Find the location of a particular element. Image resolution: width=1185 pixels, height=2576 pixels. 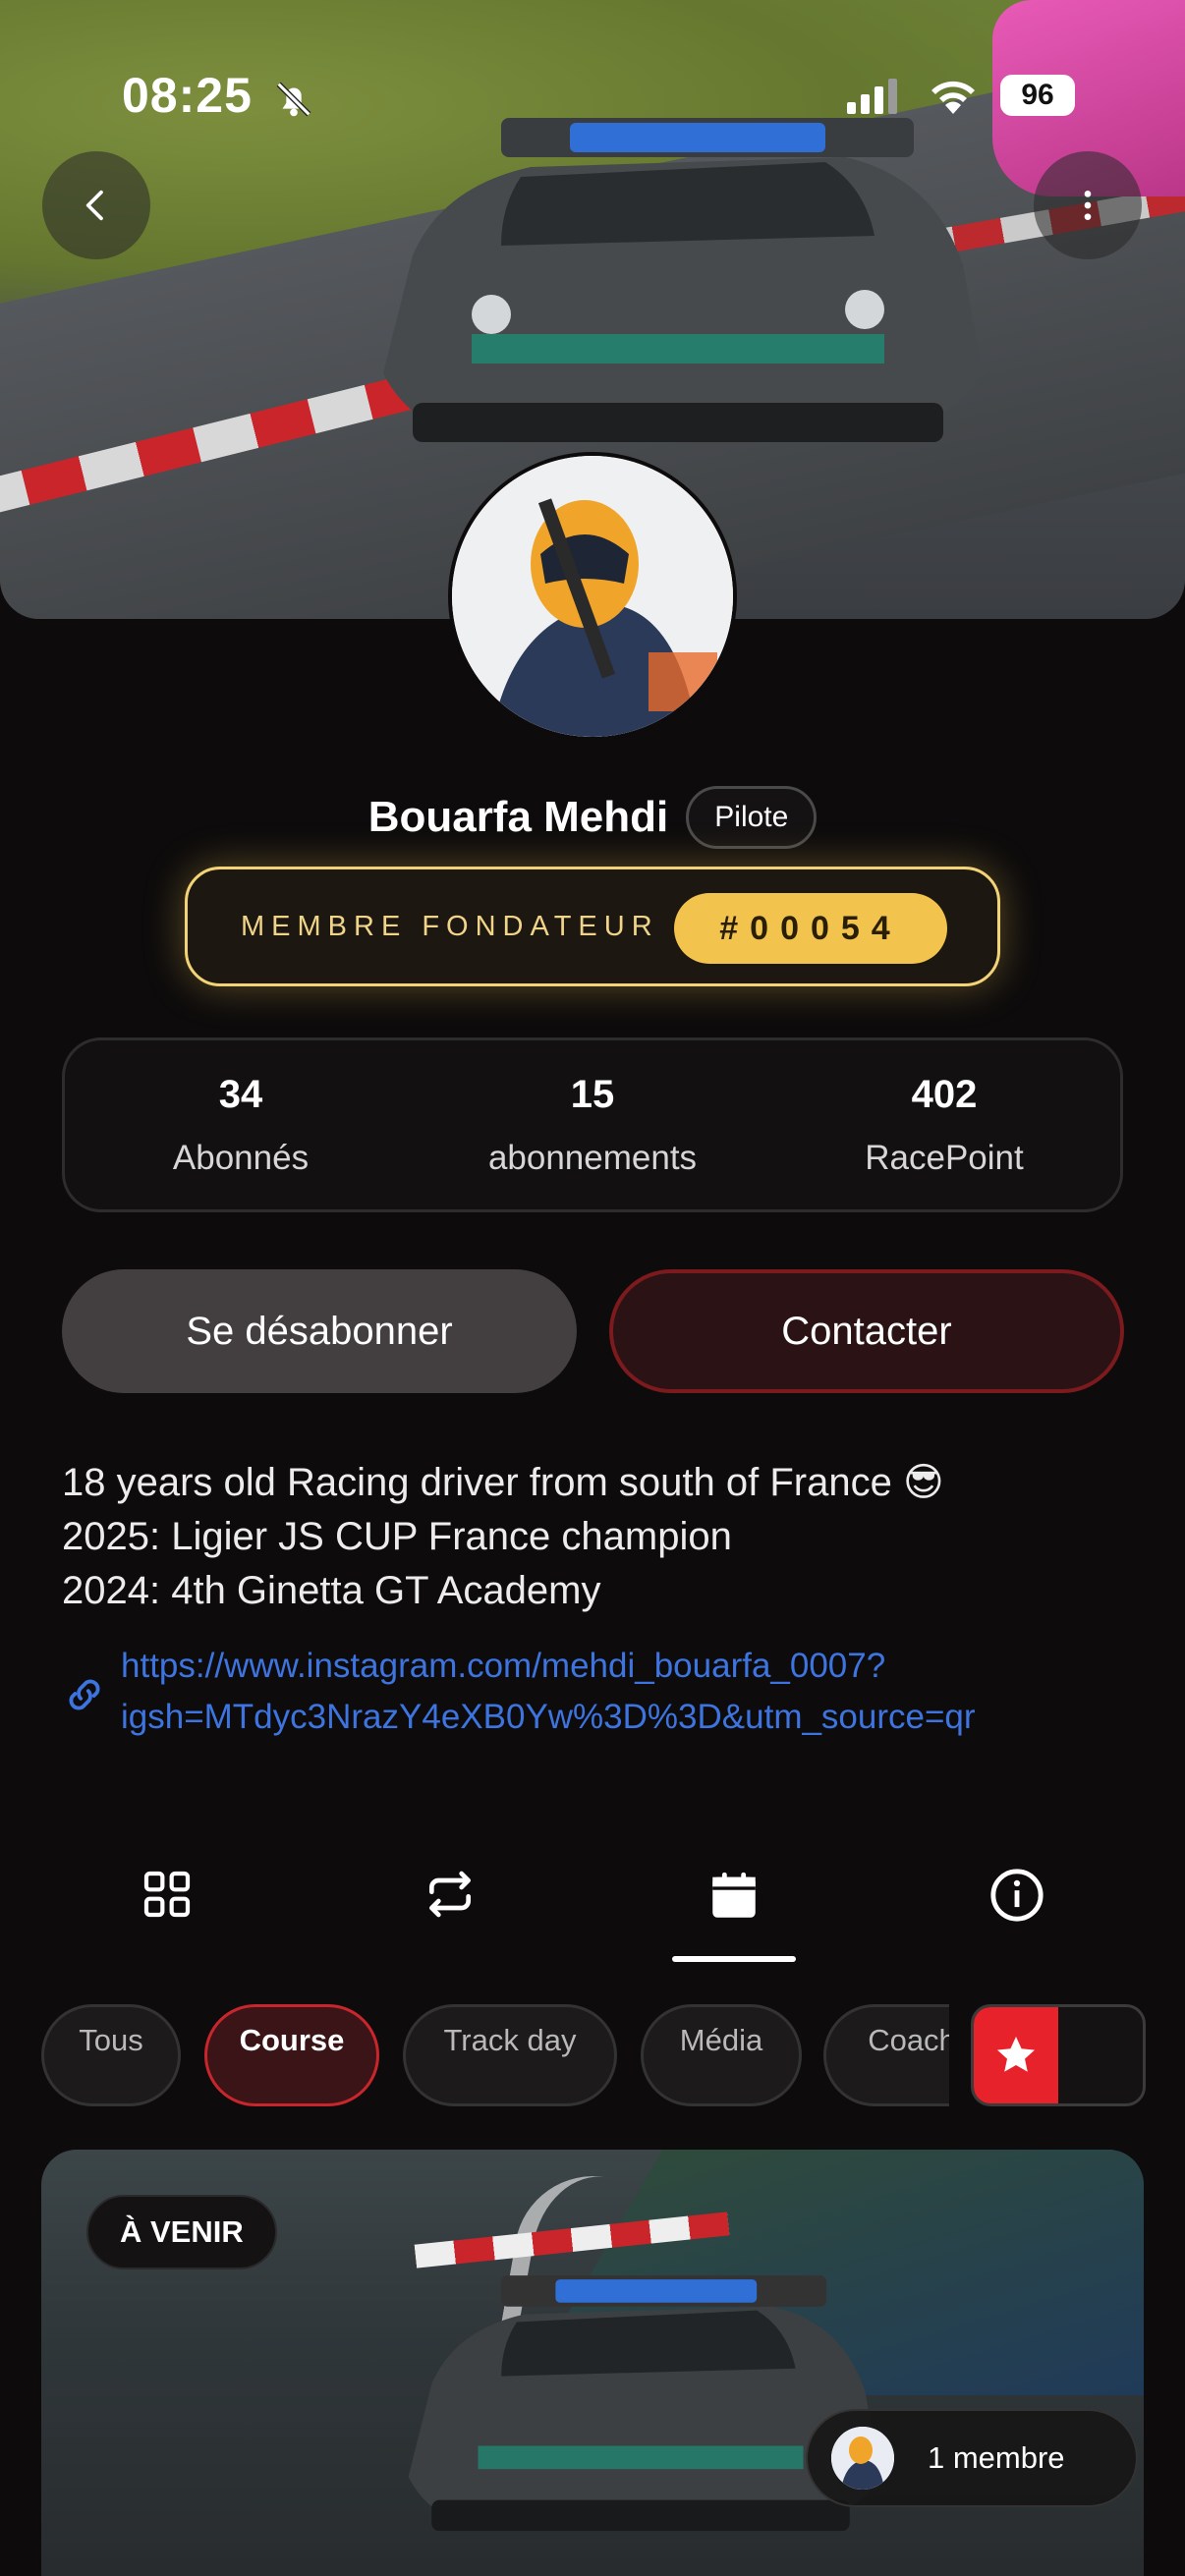

tab-info is located at coordinates (1017, 1911).